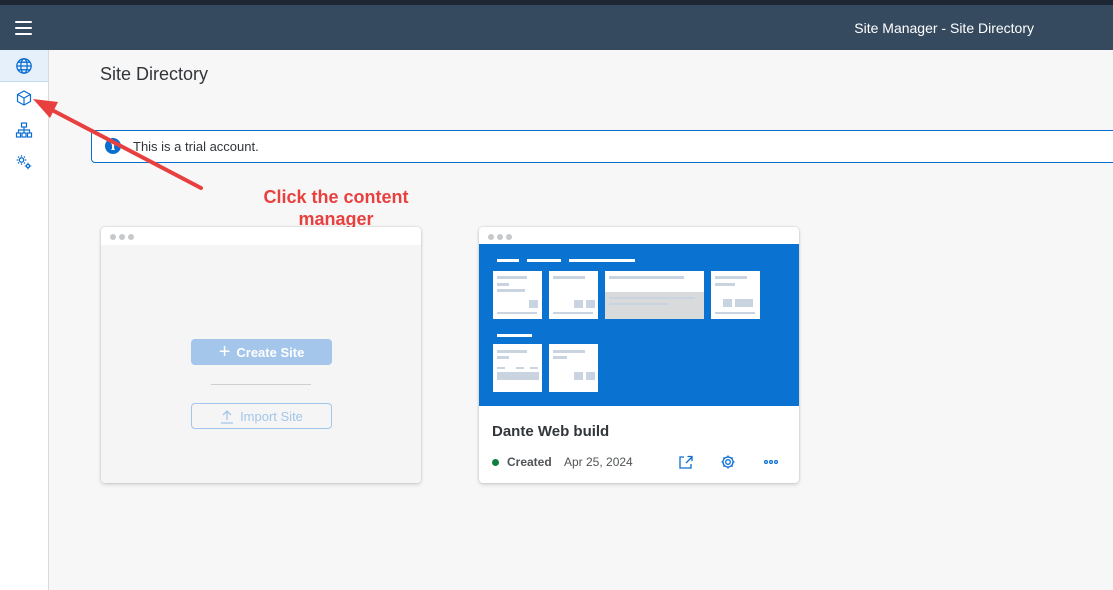 The width and height of the screenshot is (1113, 590). I want to click on info-message-text: This is a trial account., so click(196, 146).